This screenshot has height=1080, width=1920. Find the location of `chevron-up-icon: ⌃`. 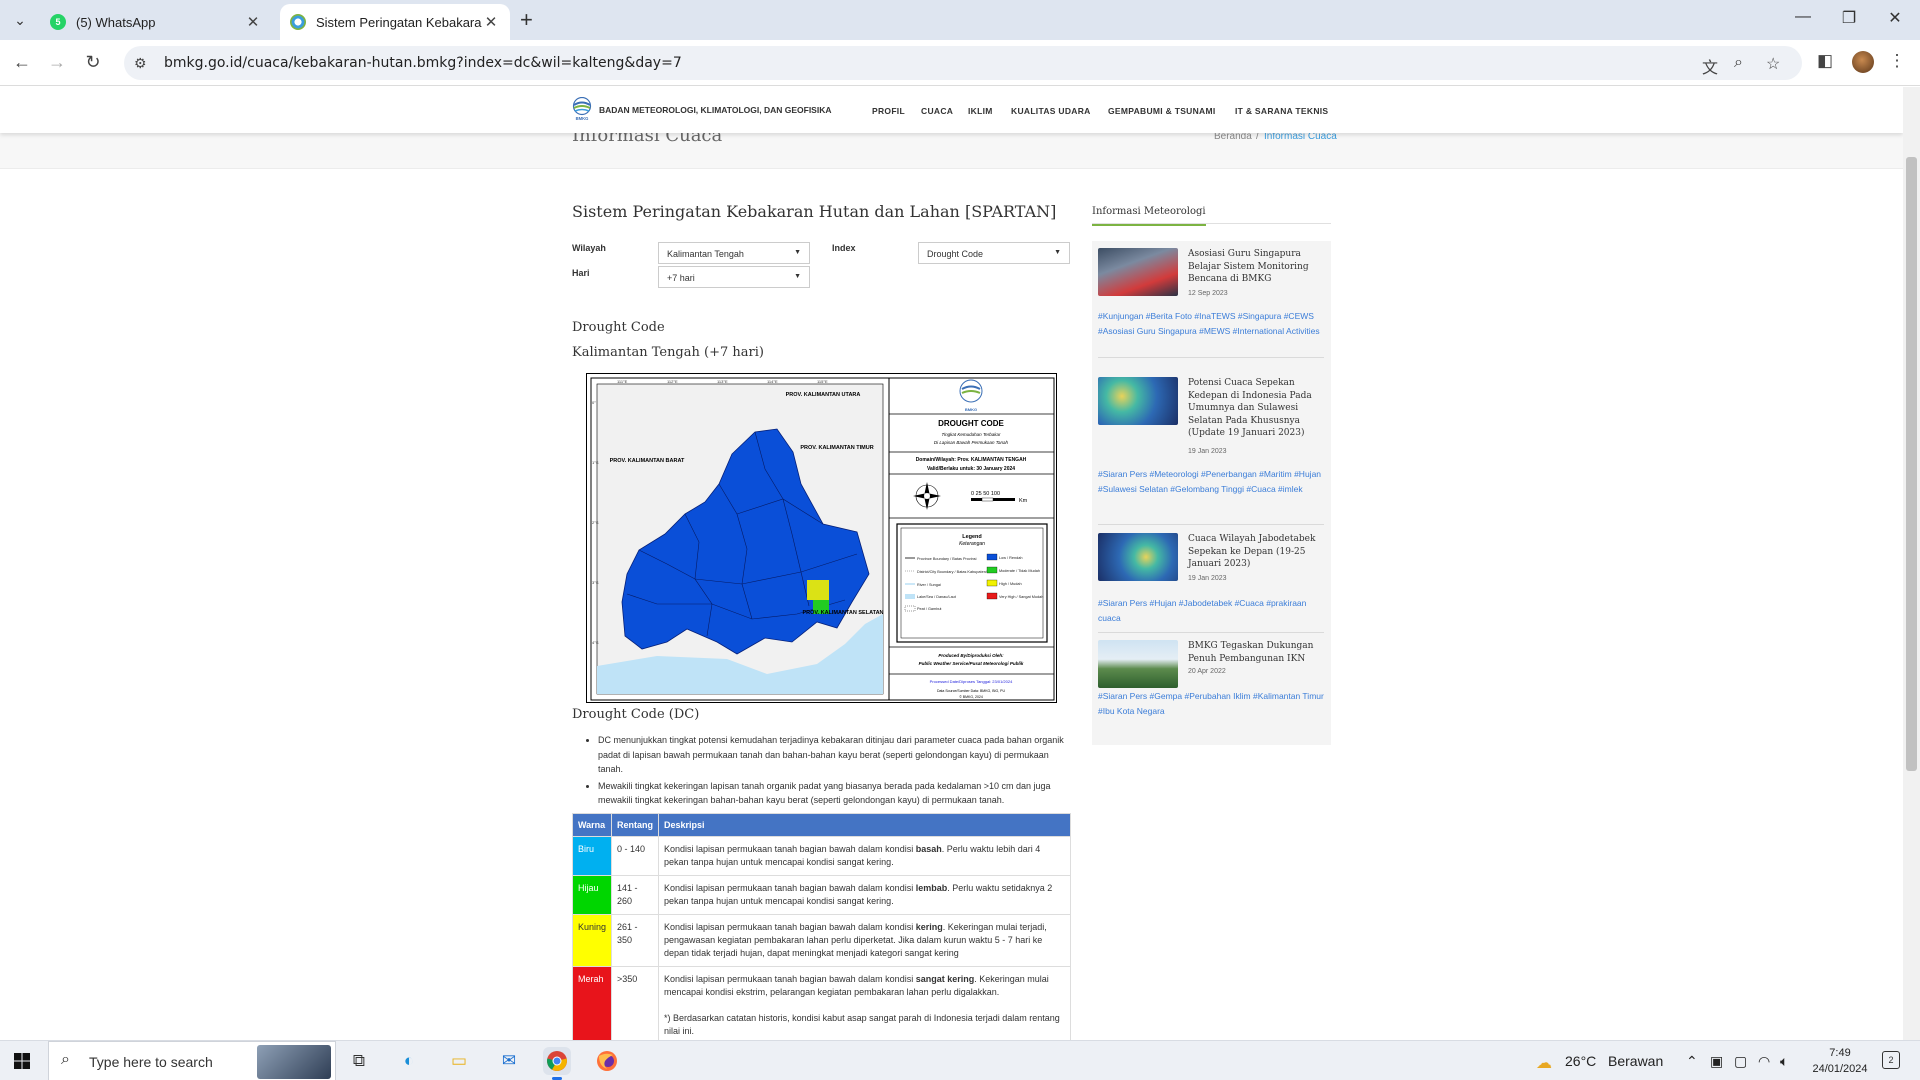

chevron-up-icon: ⌃ is located at coordinates (1692, 1061).